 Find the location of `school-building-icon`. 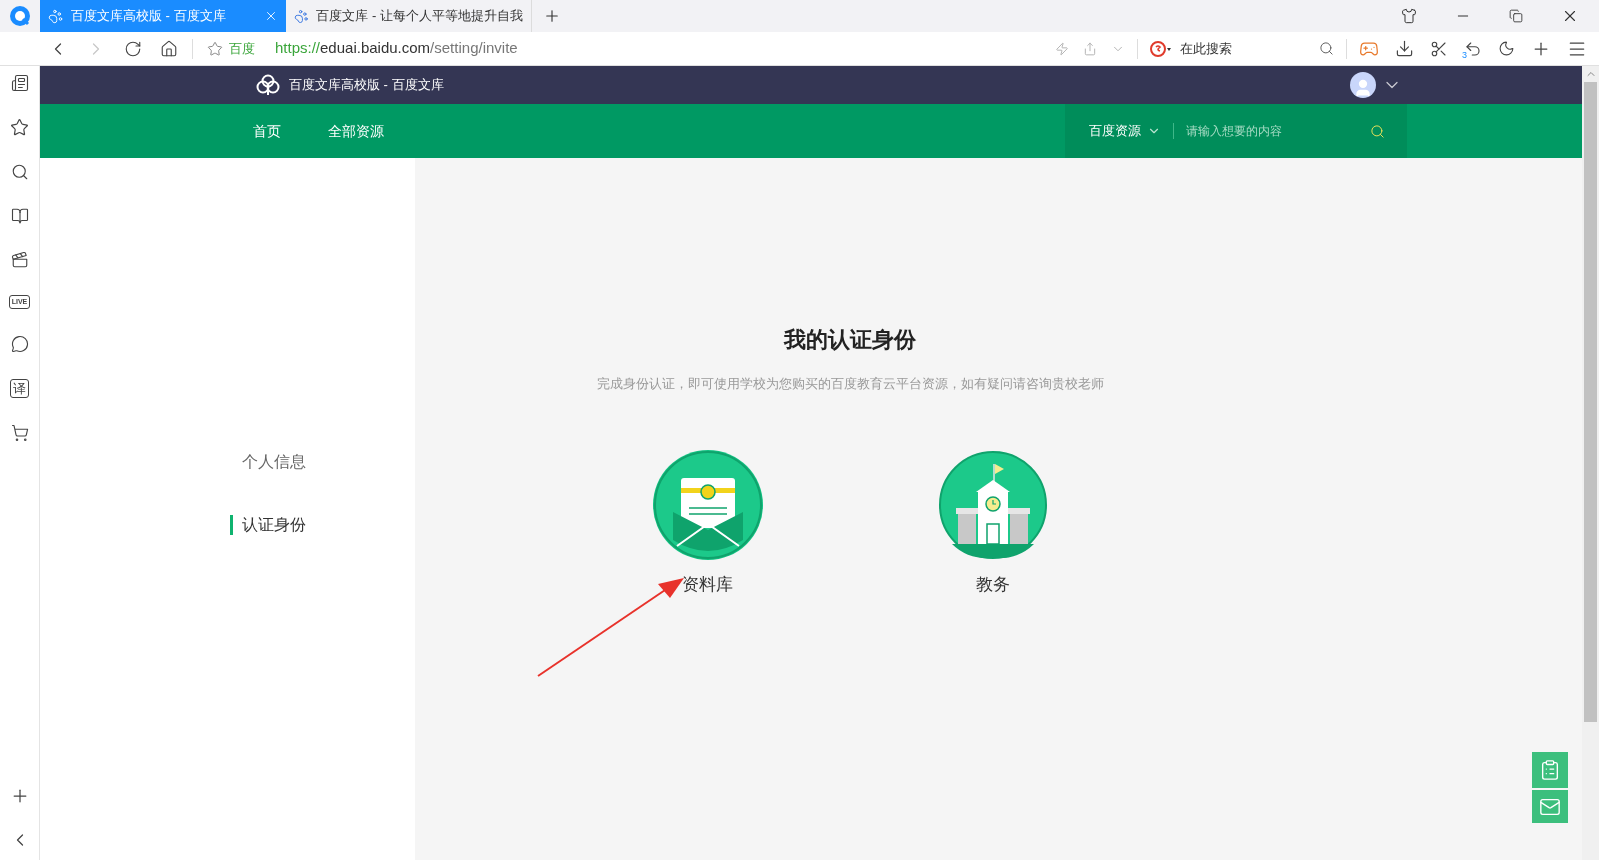

school-building-icon is located at coordinates (992, 504).